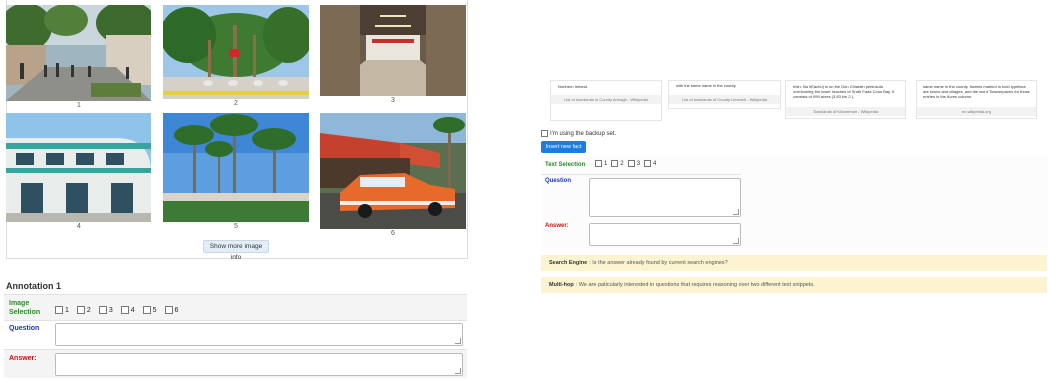 The image size is (1048, 379). I want to click on right-question-textarea, so click(665, 197).